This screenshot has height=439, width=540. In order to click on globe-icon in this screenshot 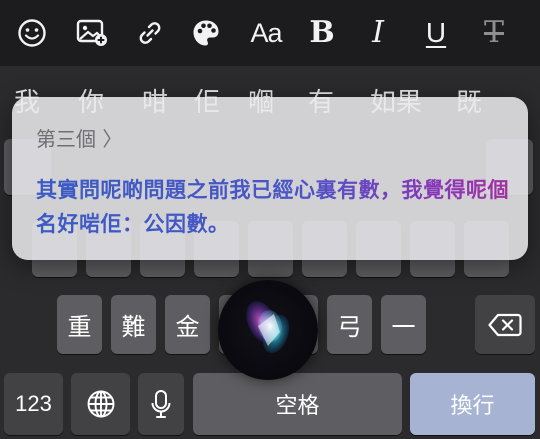, I will do `click(100, 404)`.